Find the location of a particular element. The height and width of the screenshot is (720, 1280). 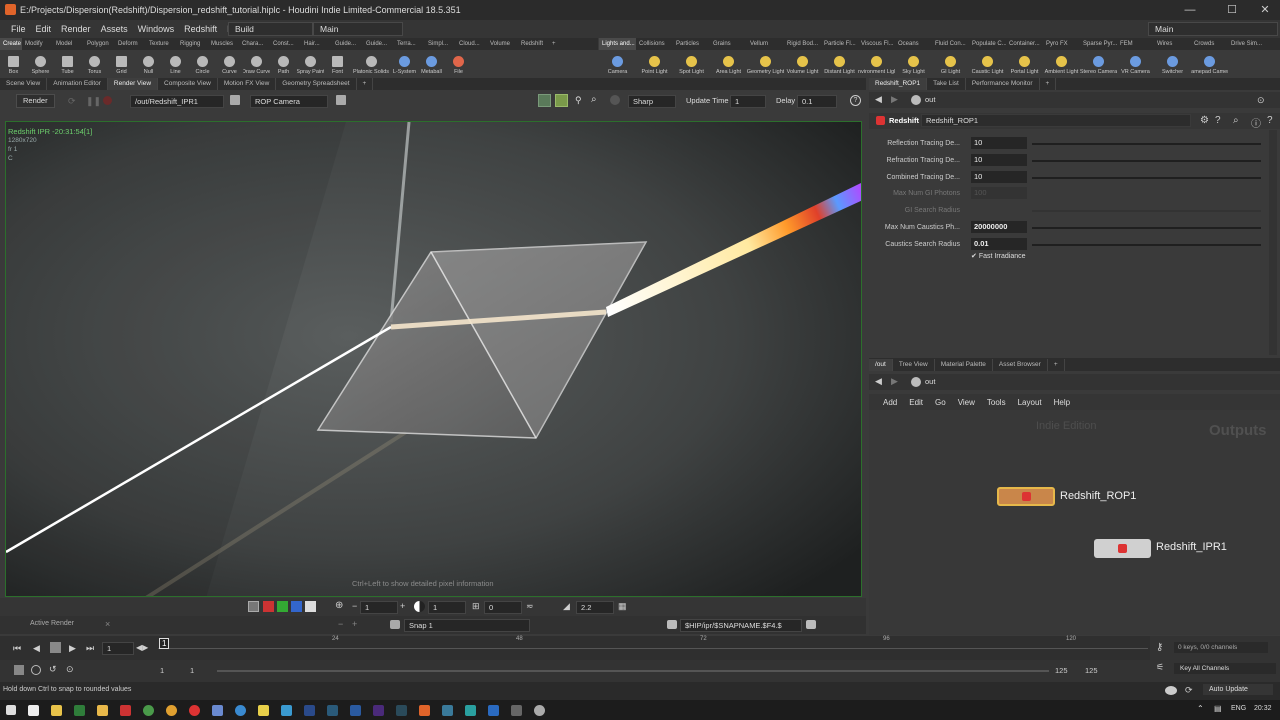

tool-font: Font is located at coordinates (337, 64).